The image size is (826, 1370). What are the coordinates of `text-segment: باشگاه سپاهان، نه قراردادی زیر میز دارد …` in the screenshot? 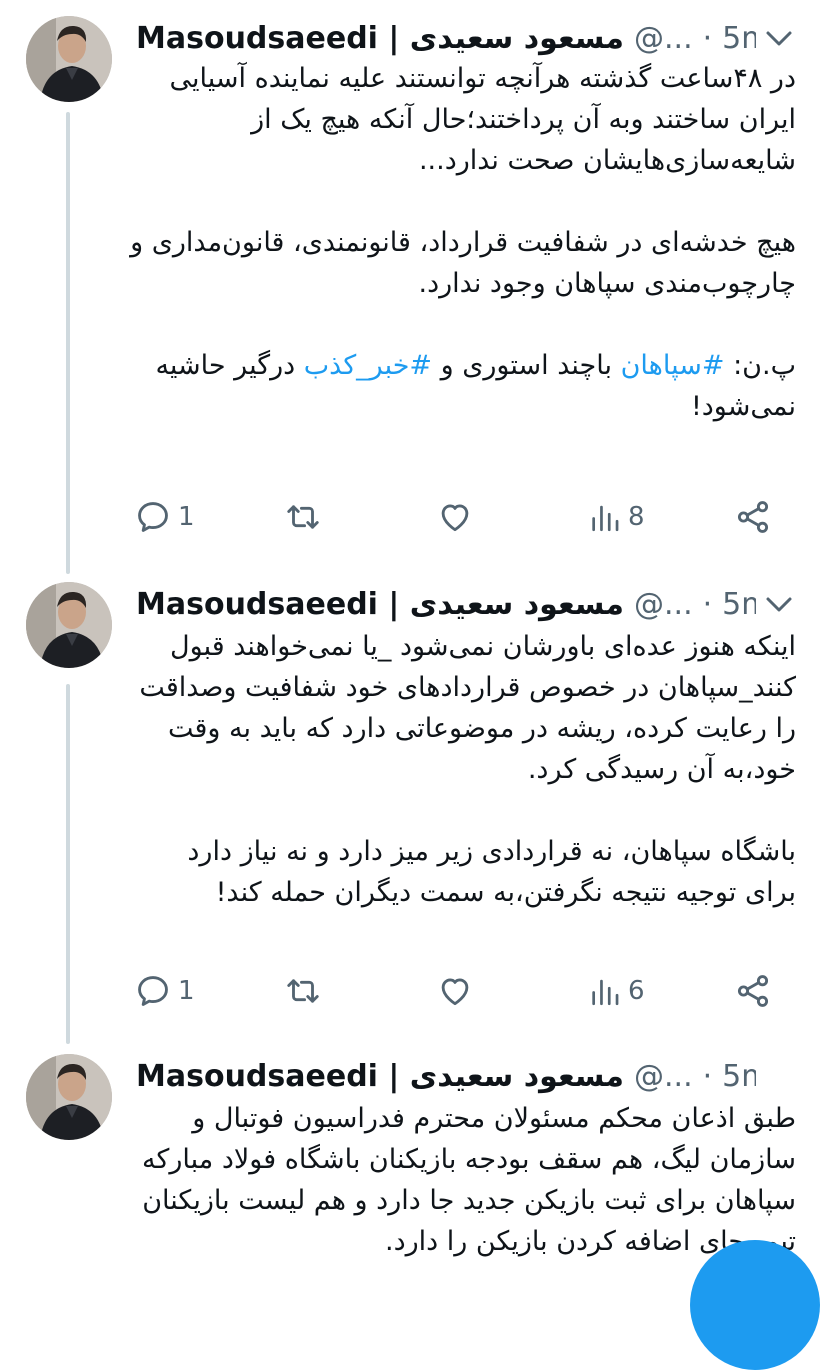 It's located at (491, 872).